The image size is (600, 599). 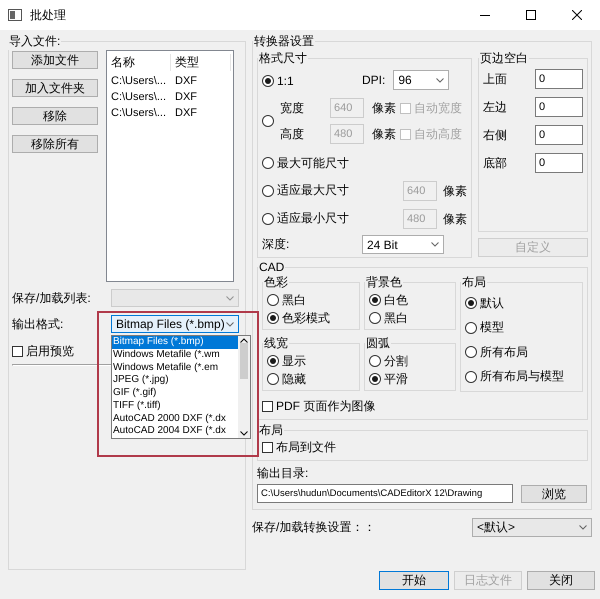 What do you see at coordinates (175, 406) in the screenshot?
I see `dropdown-option: TIFF (*.tiff)` at bounding box center [175, 406].